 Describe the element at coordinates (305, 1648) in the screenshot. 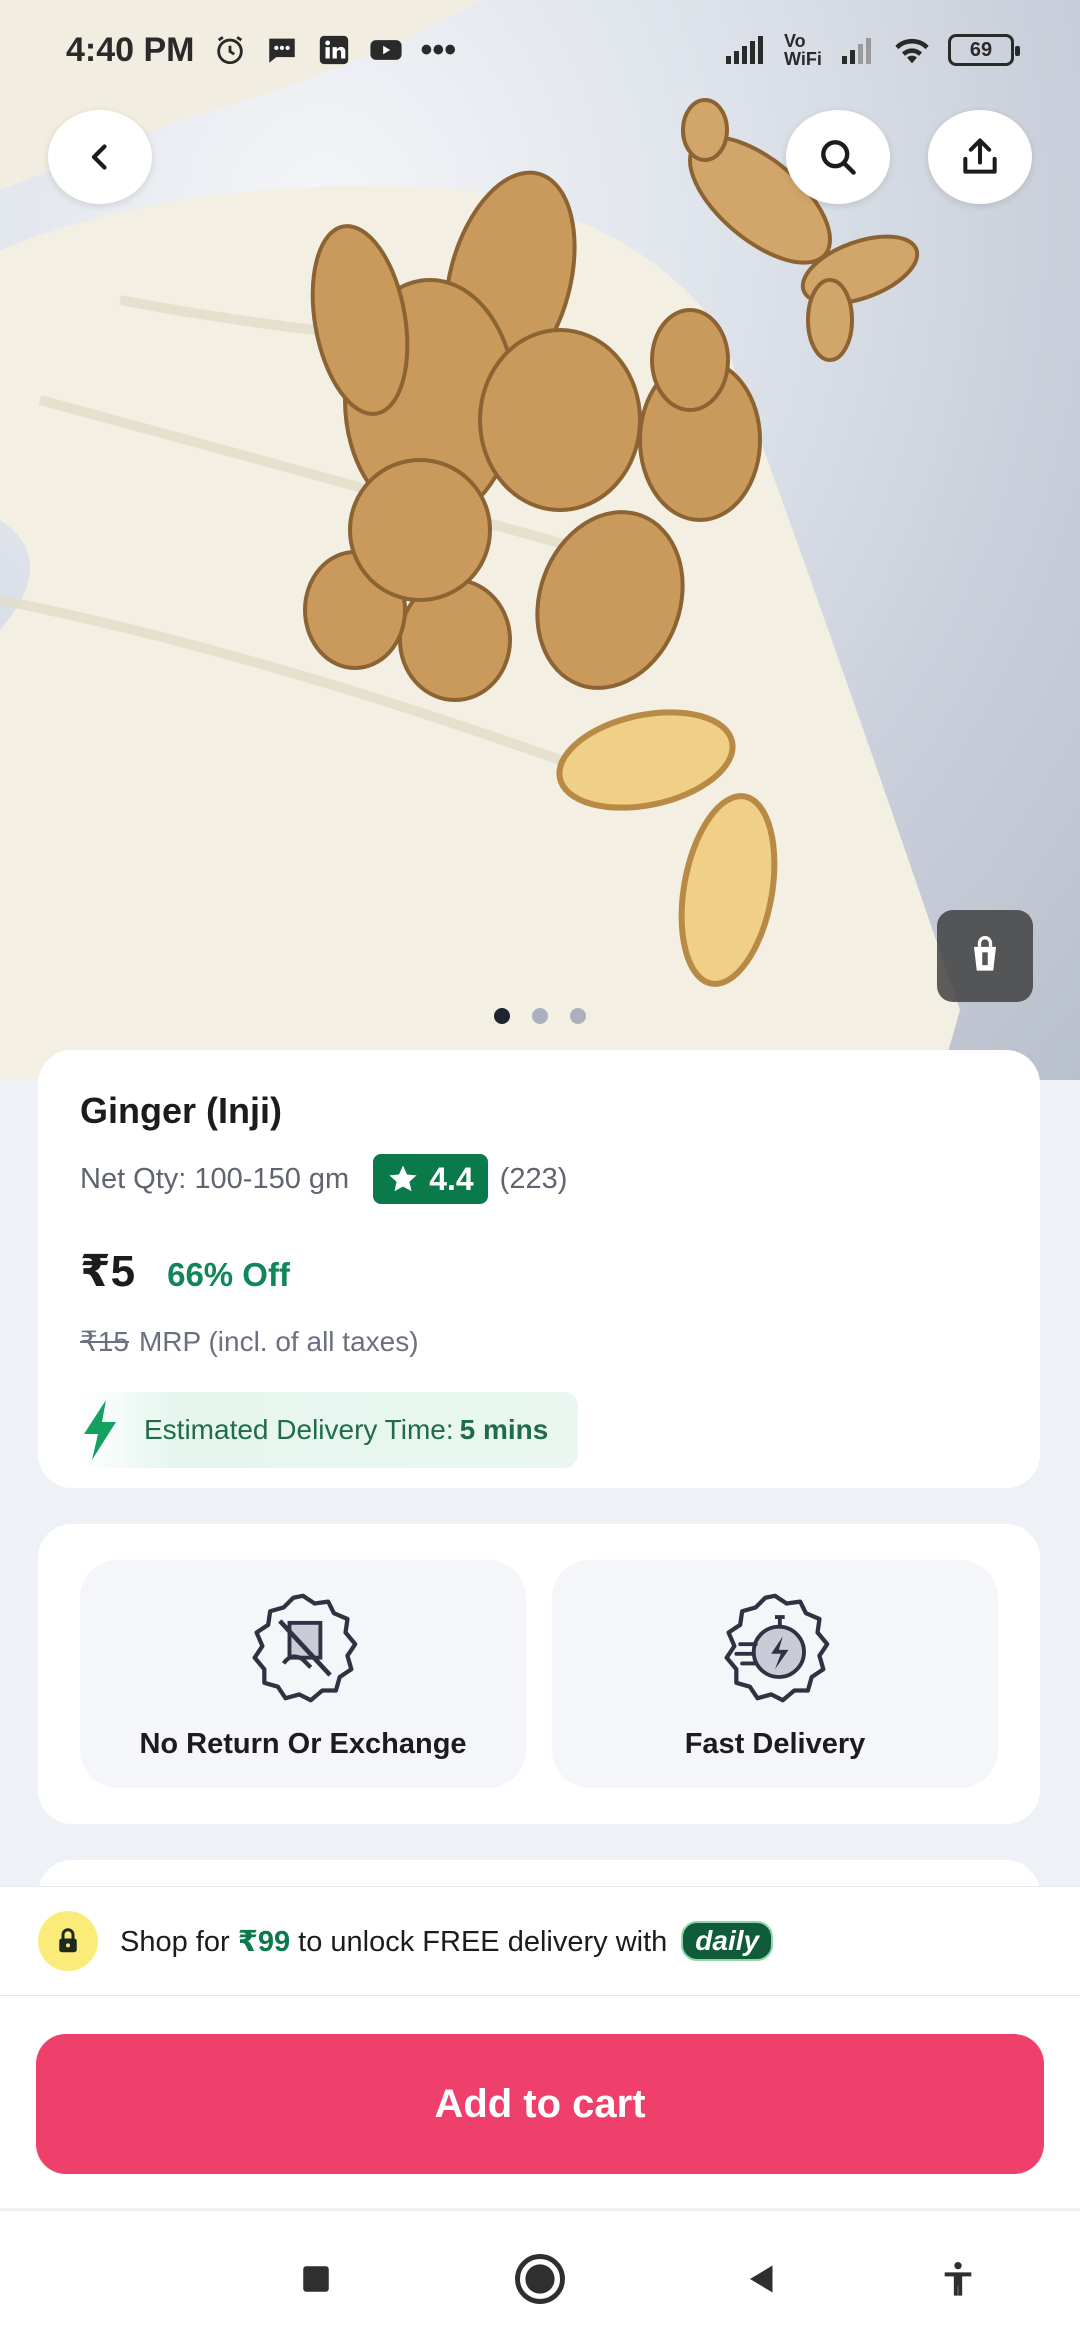

I see `no-return-icon` at that location.